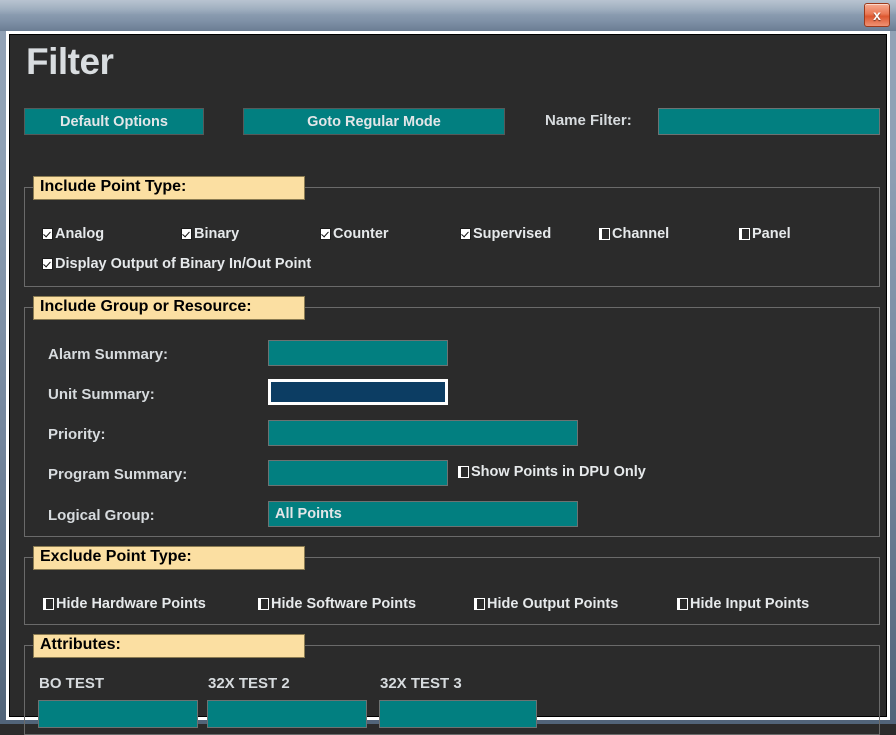  Describe the element at coordinates (558, 472) in the screenshot. I see `checkbox-label: Show Points in DPU Only` at that location.